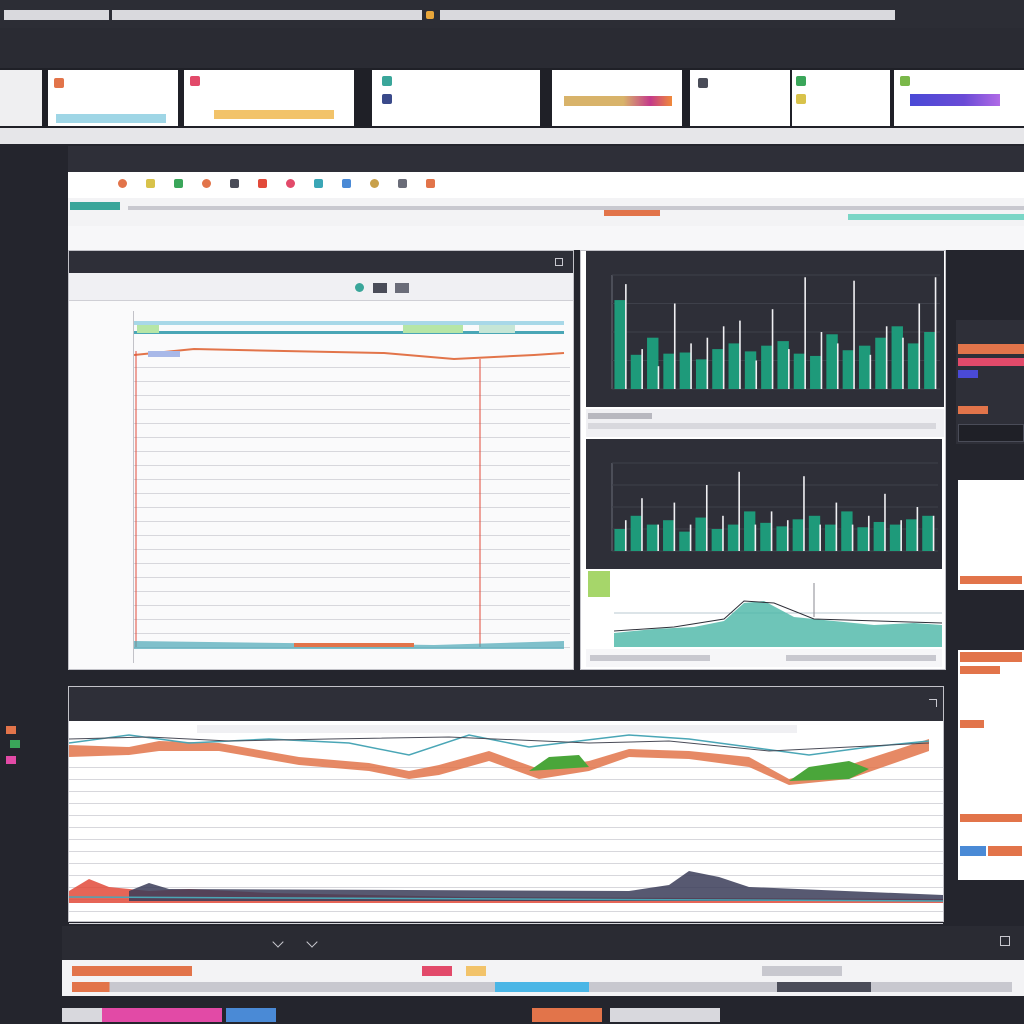 The height and width of the screenshot is (1024, 1024). I want to click on color-scale-icon, so click(905, 81).